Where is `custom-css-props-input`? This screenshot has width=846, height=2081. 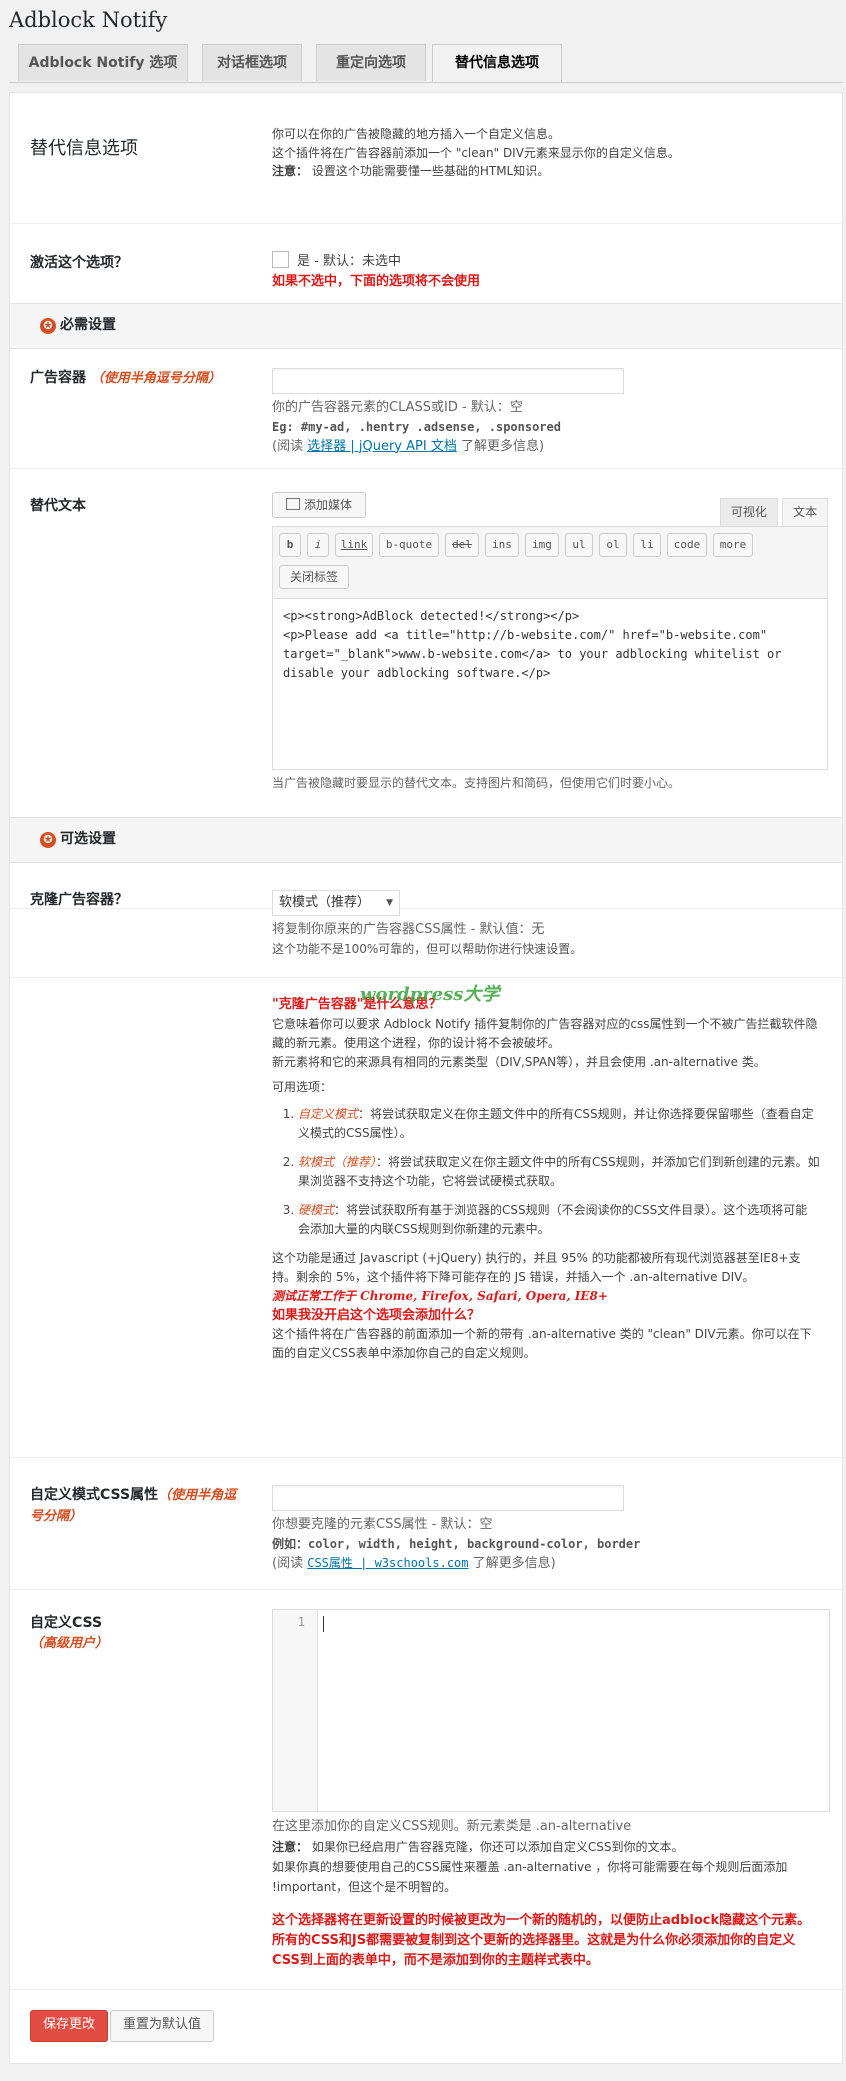 custom-css-props-input is located at coordinates (448, 1498).